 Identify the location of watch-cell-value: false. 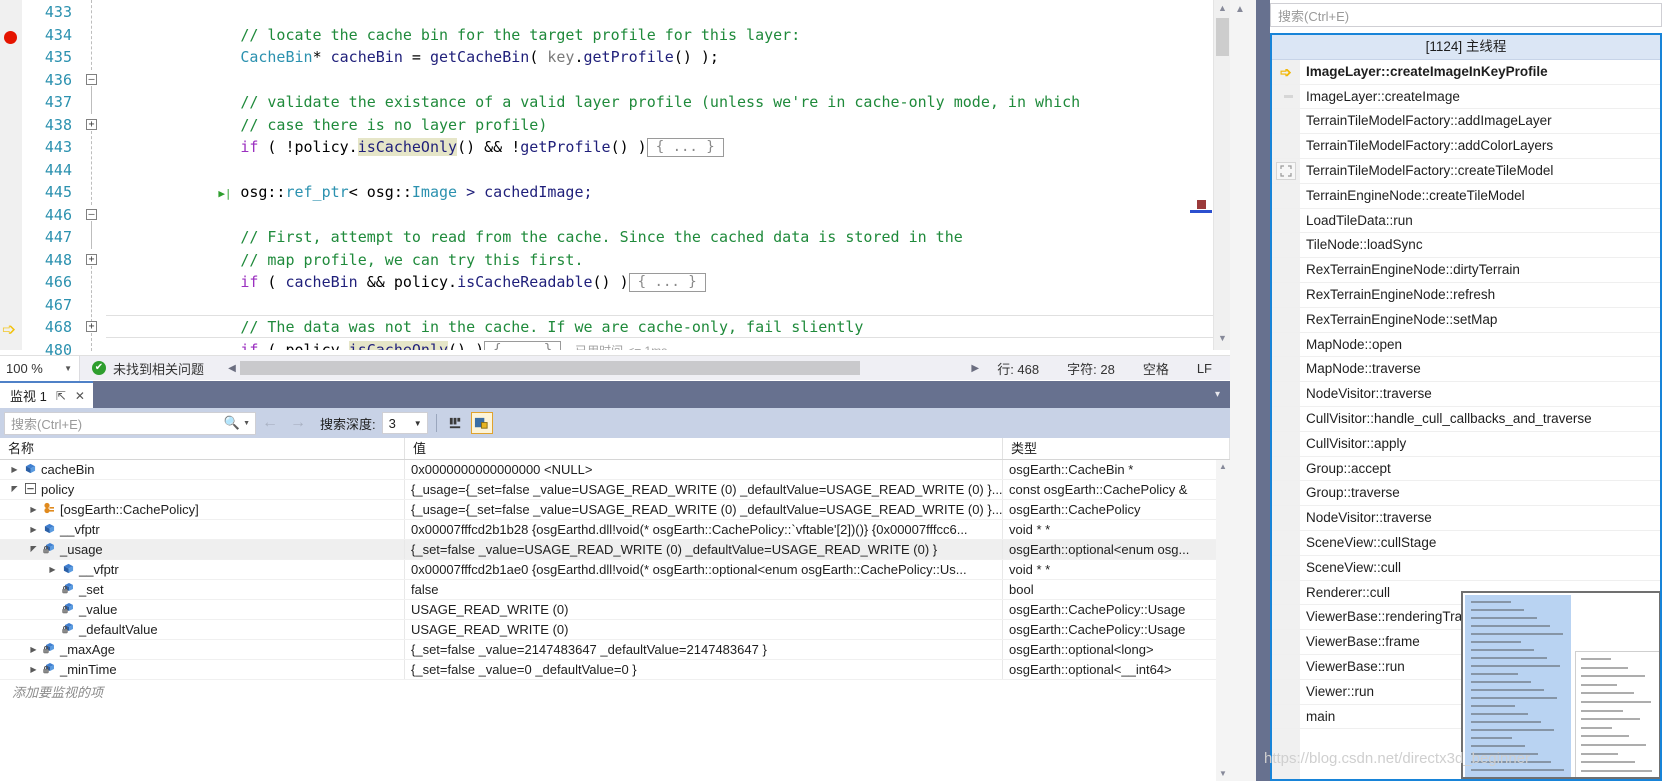
(704, 589).